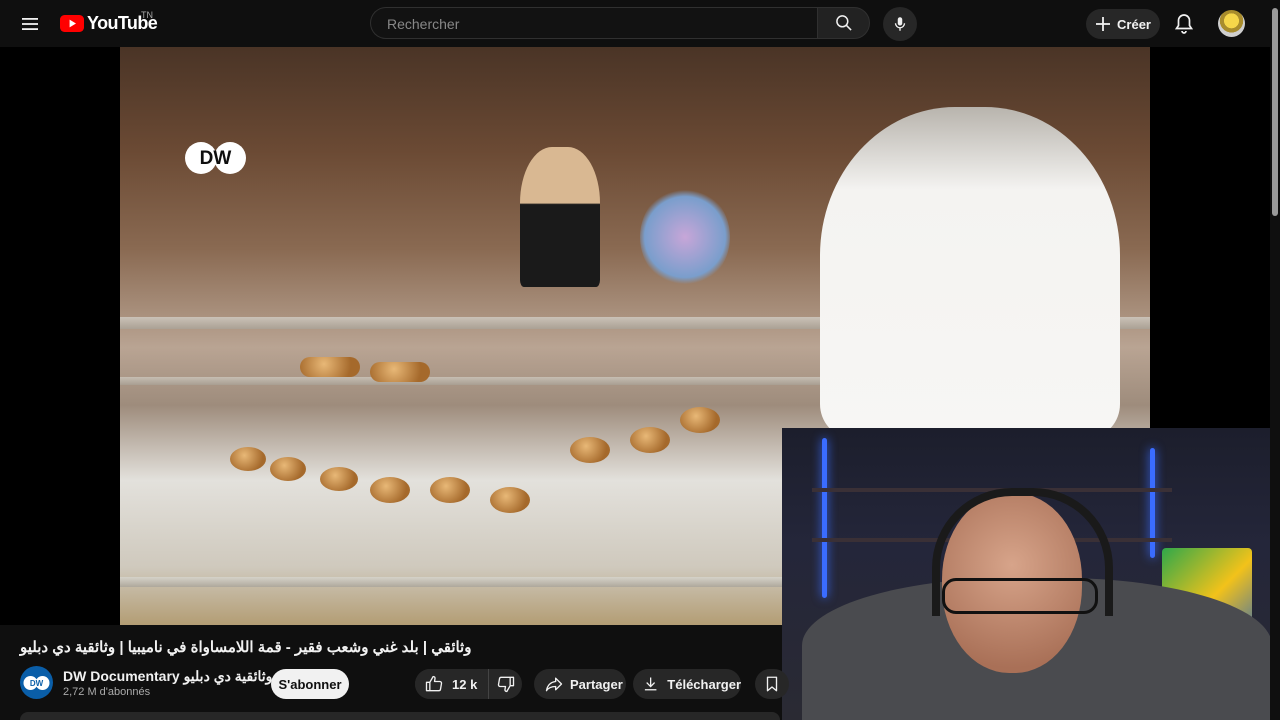  Describe the element at coordinates (465, 684) in the screenshot. I see `like-count: 12 k` at that location.